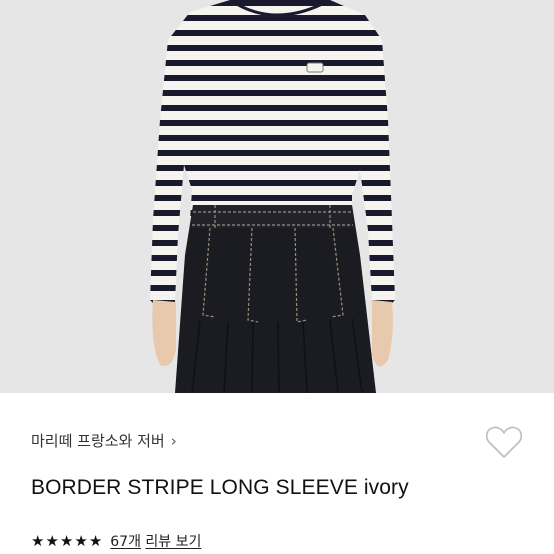  Describe the element at coordinates (98, 441) in the screenshot. I see `brand-label: 마리떼 프랑소와 저버` at that location.